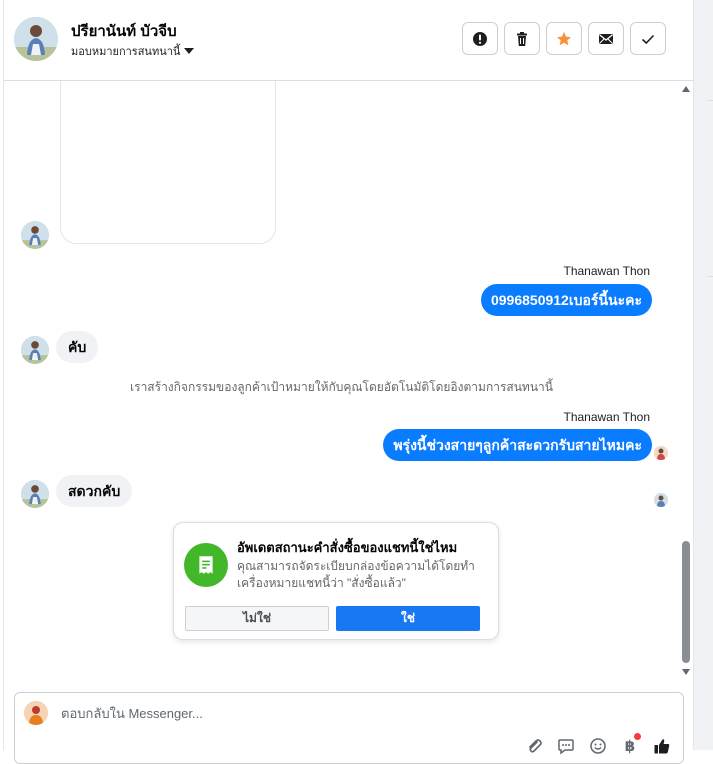  I want to click on incoming-message: คับ, so click(77, 347).